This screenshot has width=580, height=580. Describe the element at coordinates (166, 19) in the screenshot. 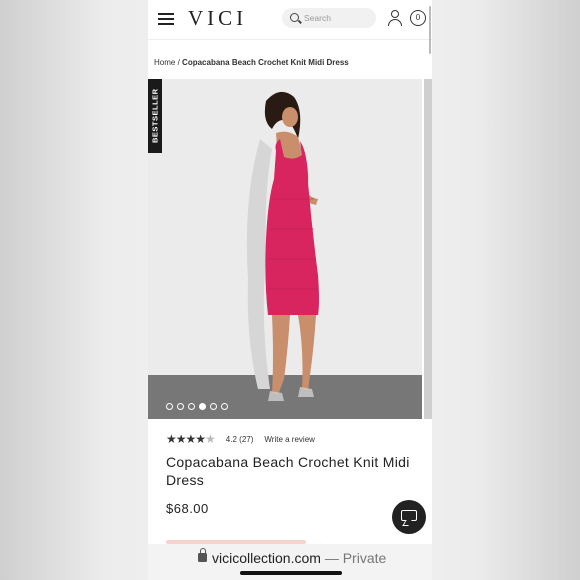

I see `hamburger-menu-icon` at that location.